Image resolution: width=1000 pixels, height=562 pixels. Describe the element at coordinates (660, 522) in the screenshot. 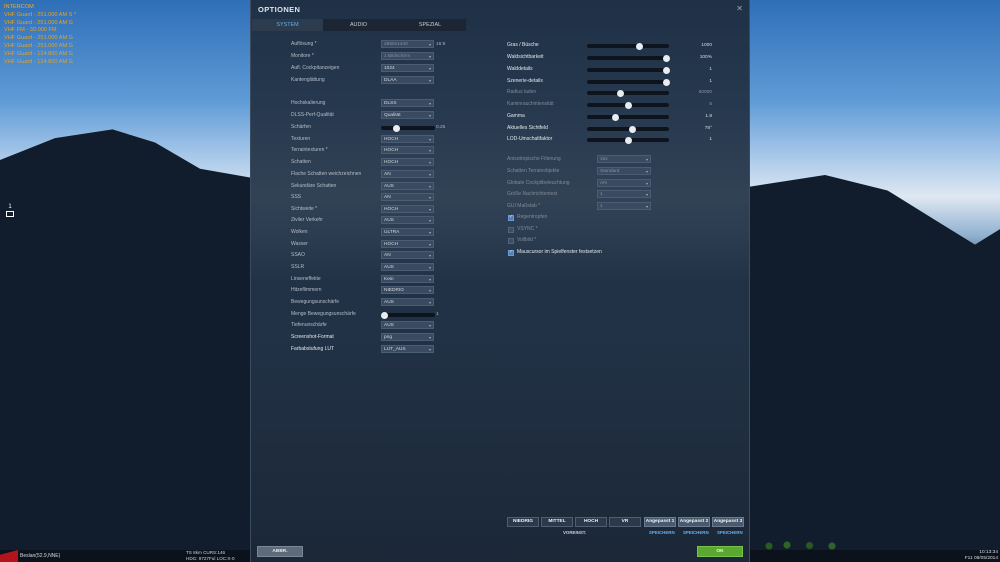

I see `preset-angepasst-1-button: Angepasst 1` at that location.